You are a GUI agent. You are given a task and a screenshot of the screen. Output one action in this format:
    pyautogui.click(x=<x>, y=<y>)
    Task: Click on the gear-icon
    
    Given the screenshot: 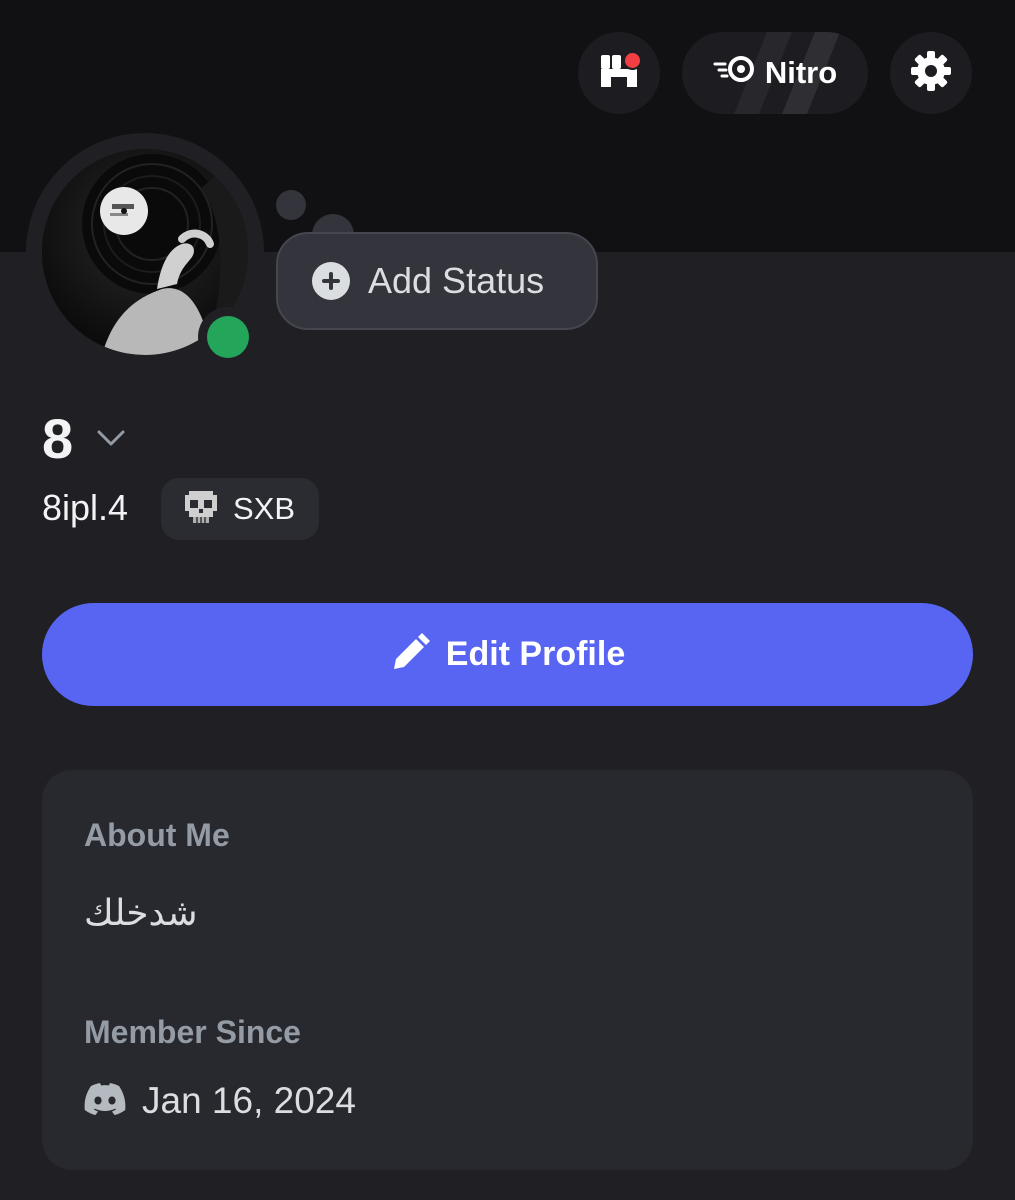 What is the action you would take?
    pyautogui.click(x=931, y=73)
    